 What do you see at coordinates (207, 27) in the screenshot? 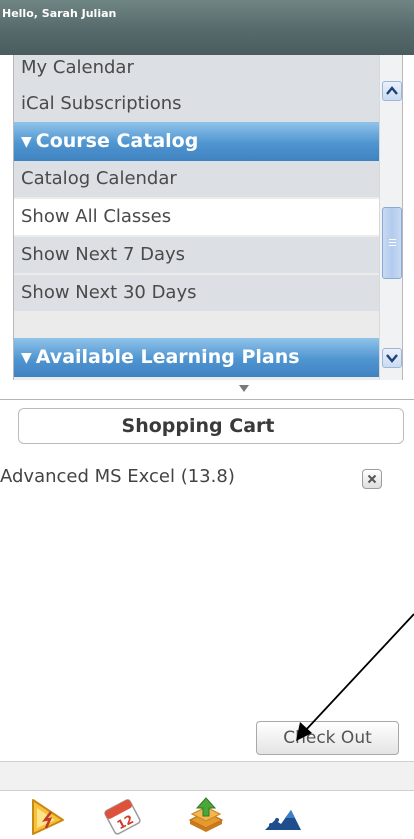
I see `header-bar: Hello, Sarah Julian` at bounding box center [207, 27].